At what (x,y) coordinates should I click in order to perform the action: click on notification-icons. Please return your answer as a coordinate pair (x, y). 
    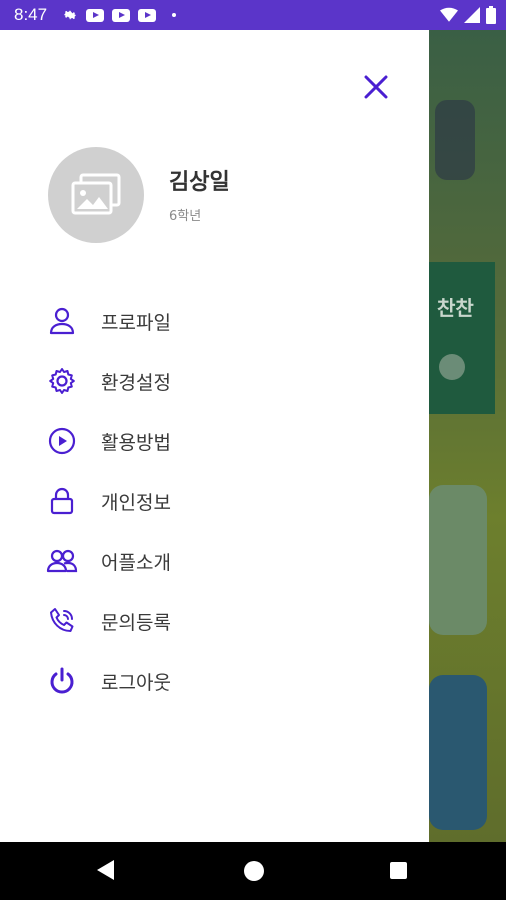
    Looking at the image, I should click on (119, 15).